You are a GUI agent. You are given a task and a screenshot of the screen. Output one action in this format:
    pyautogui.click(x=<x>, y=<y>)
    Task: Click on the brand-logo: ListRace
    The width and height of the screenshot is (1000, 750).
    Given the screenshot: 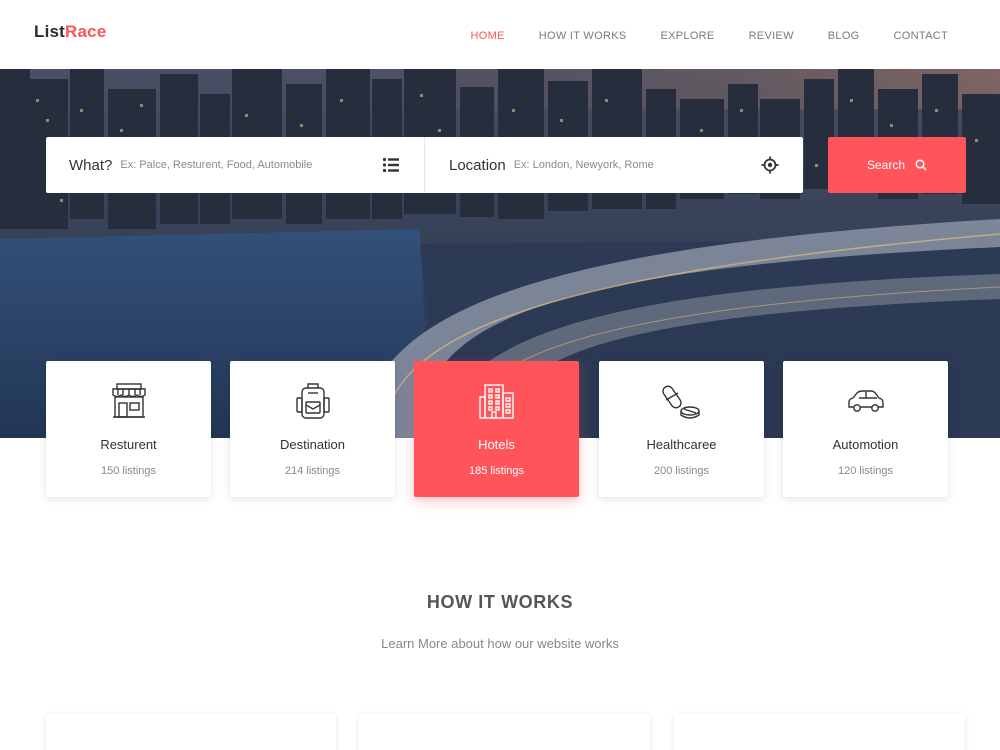 What is the action you would take?
    pyautogui.click(x=70, y=32)
    